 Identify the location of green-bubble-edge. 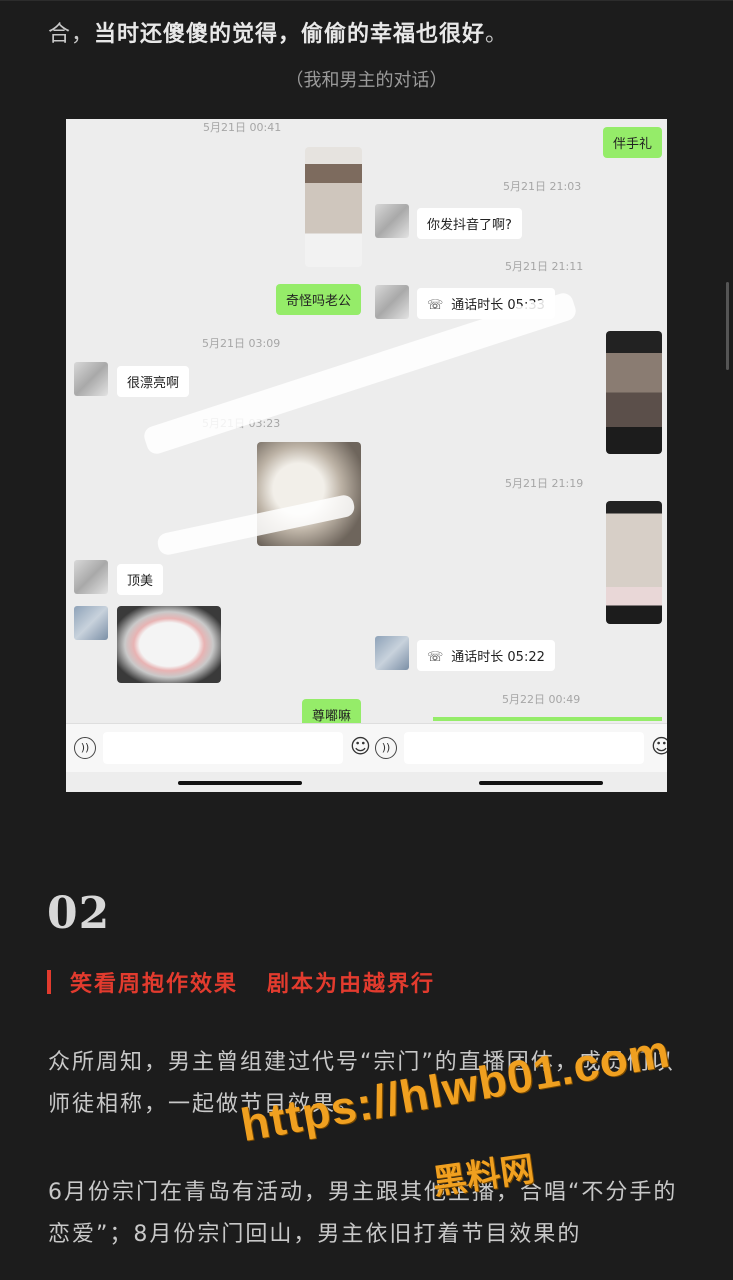
(547, 719).